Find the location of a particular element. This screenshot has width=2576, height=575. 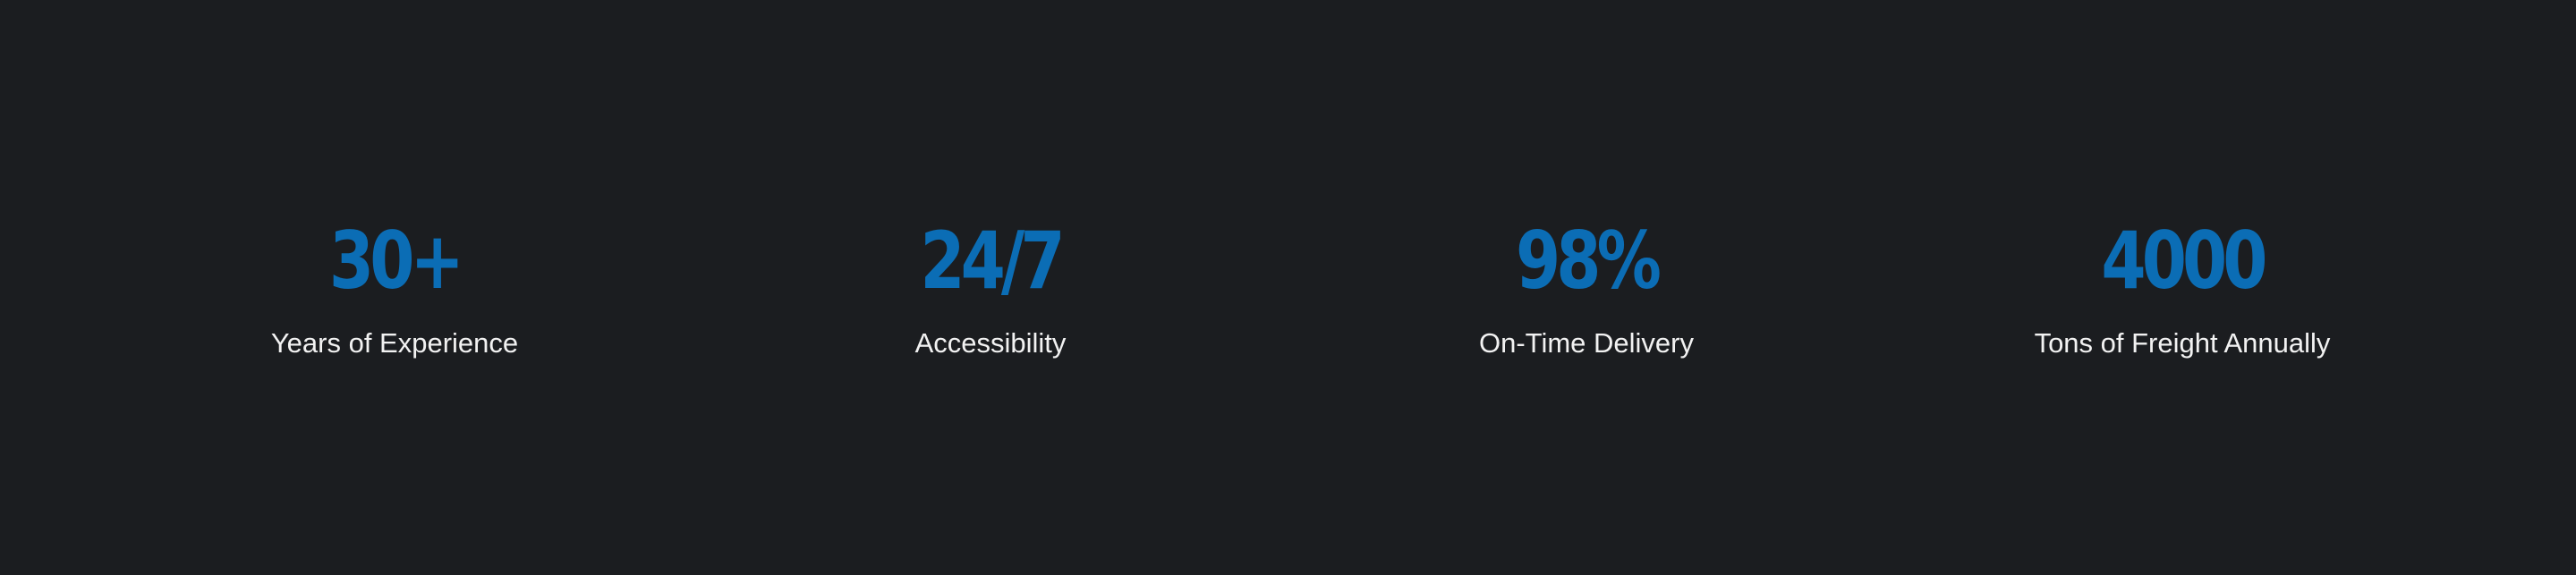

stat-value: 30+ is located at coordinates (396, 261).